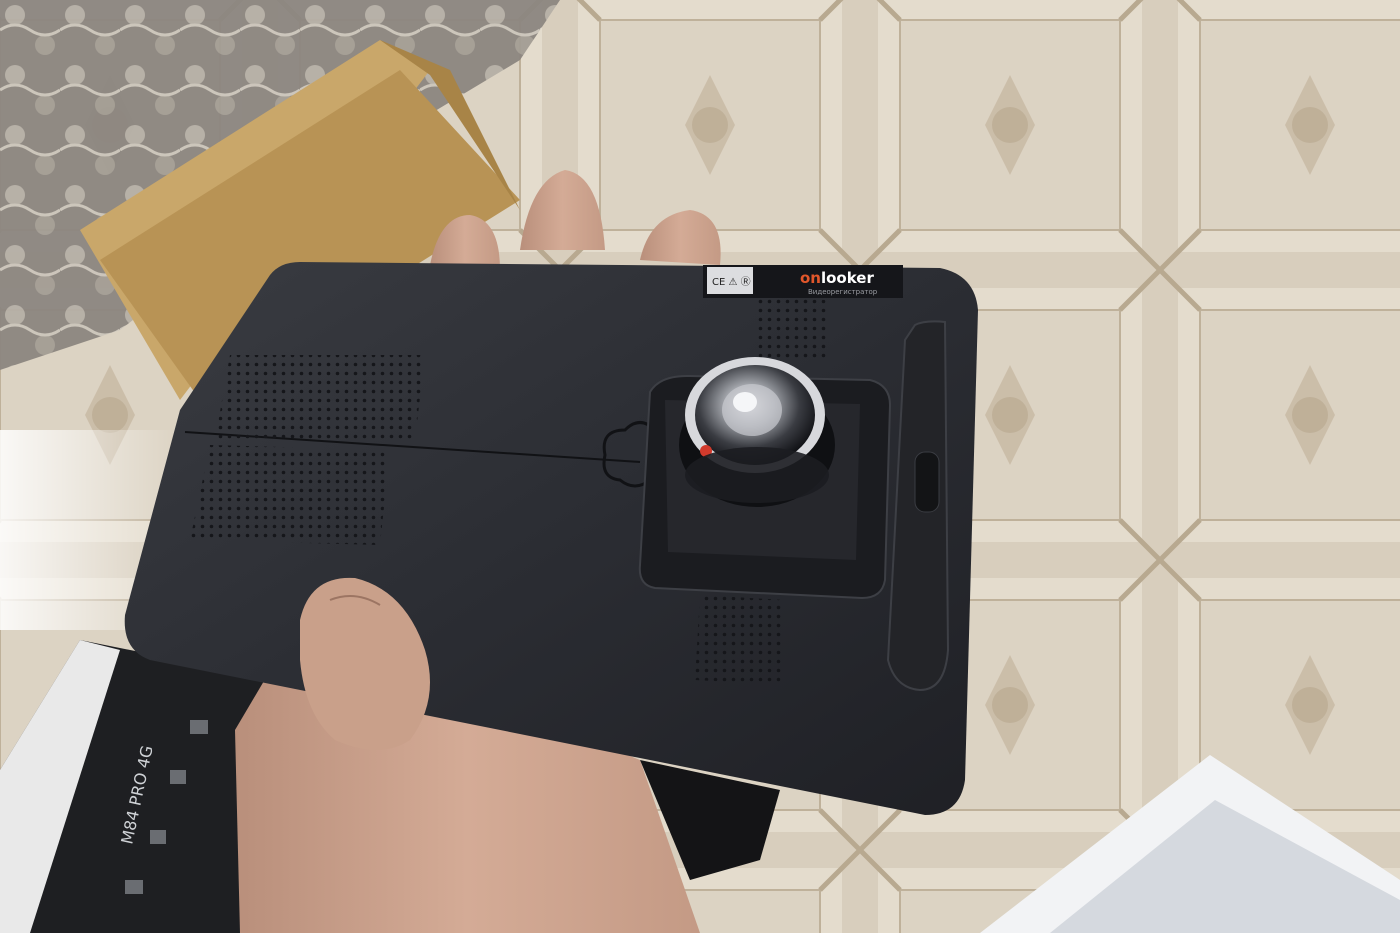 This screenshot has width=1400, height=933. Describe the element at coordinates (320, 397) in the screenshot. I see `speaker-grille-top` at that location.